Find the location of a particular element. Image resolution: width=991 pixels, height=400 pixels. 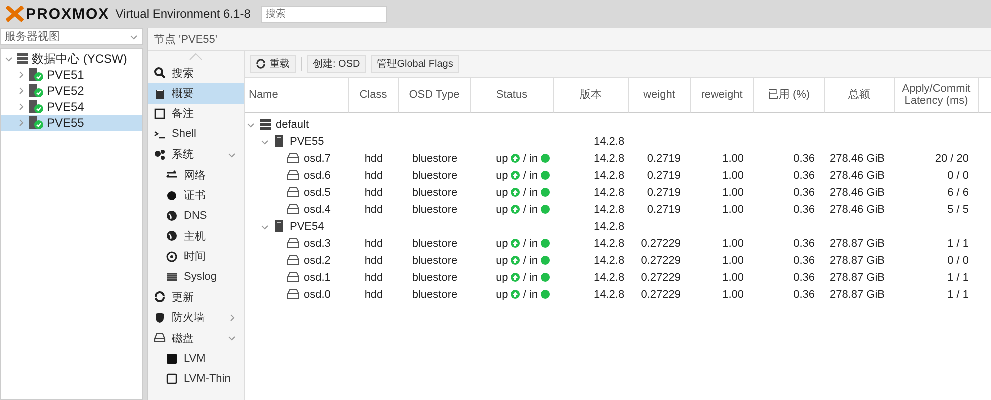

logo-x-icon is located at coordinates (15, 14).